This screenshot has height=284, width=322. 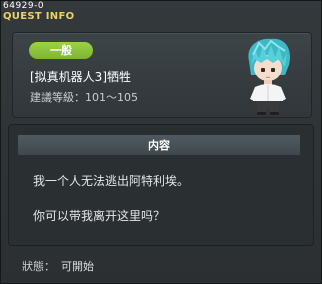 I want to click on level-label: 建議等級, so click(x=52, y=97).